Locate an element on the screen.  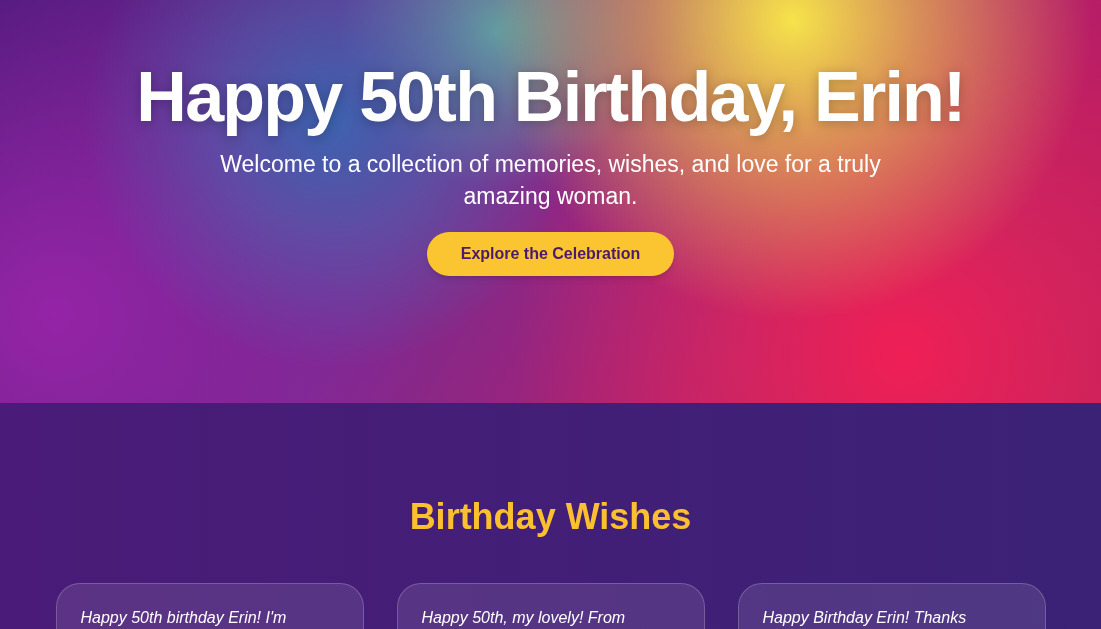
hero-subtitle: Welcome to a collection of memories, wishes, and love for a truly amazing woman. is located at coordinates (550, 180).